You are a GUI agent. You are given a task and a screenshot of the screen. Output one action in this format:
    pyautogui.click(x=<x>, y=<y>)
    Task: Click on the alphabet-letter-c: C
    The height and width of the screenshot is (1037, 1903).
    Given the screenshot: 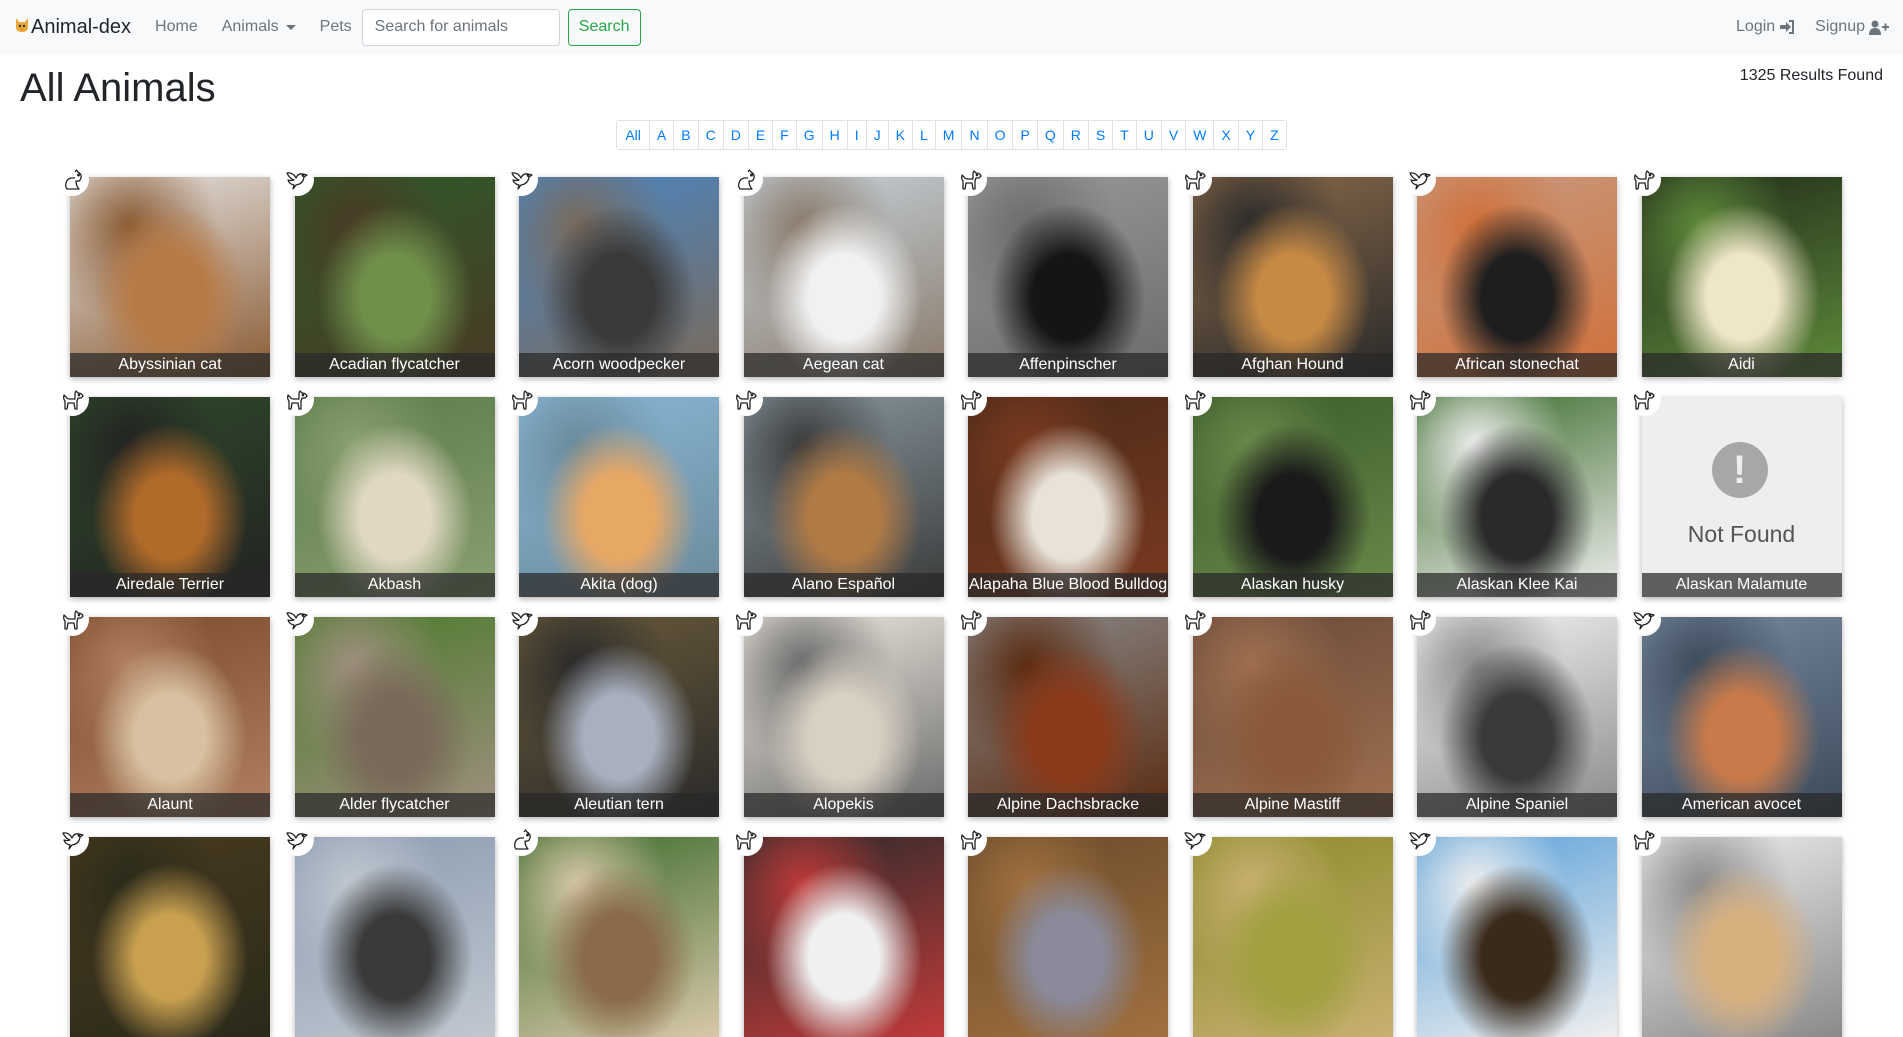 What is the action you would take?
    pyautogui.click(x=710, y=135)
    